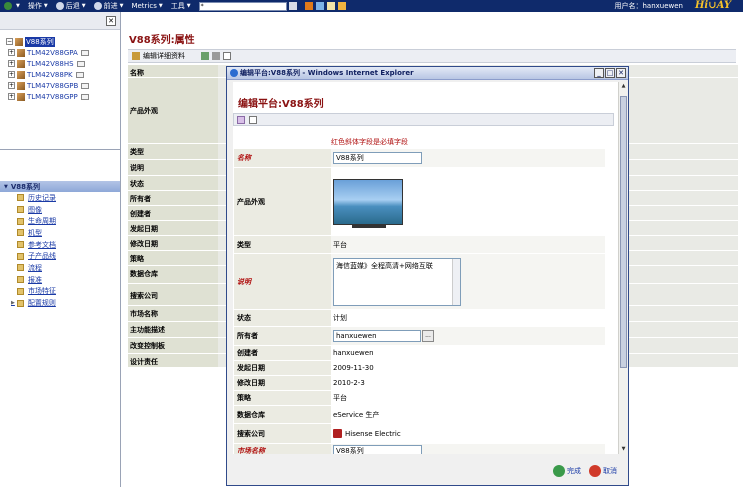 The width and height of the screenshot is (743, 487). Describe the element at coordinates (63, 41) in the screenshot. I see `tree-root: − V88系列` at that location.